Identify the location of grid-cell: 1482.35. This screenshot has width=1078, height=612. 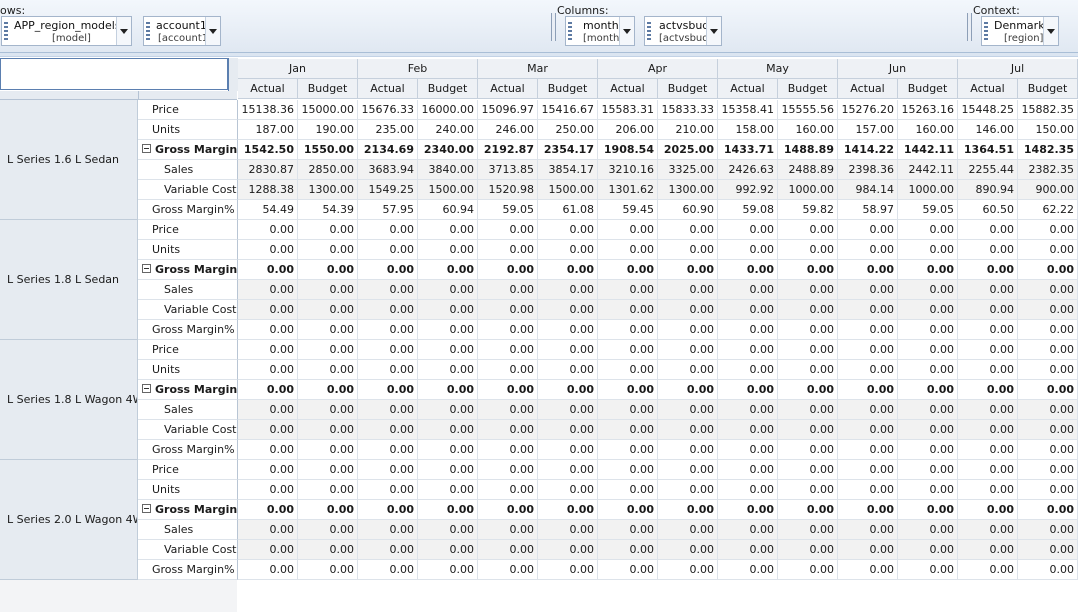
(1048, 150).